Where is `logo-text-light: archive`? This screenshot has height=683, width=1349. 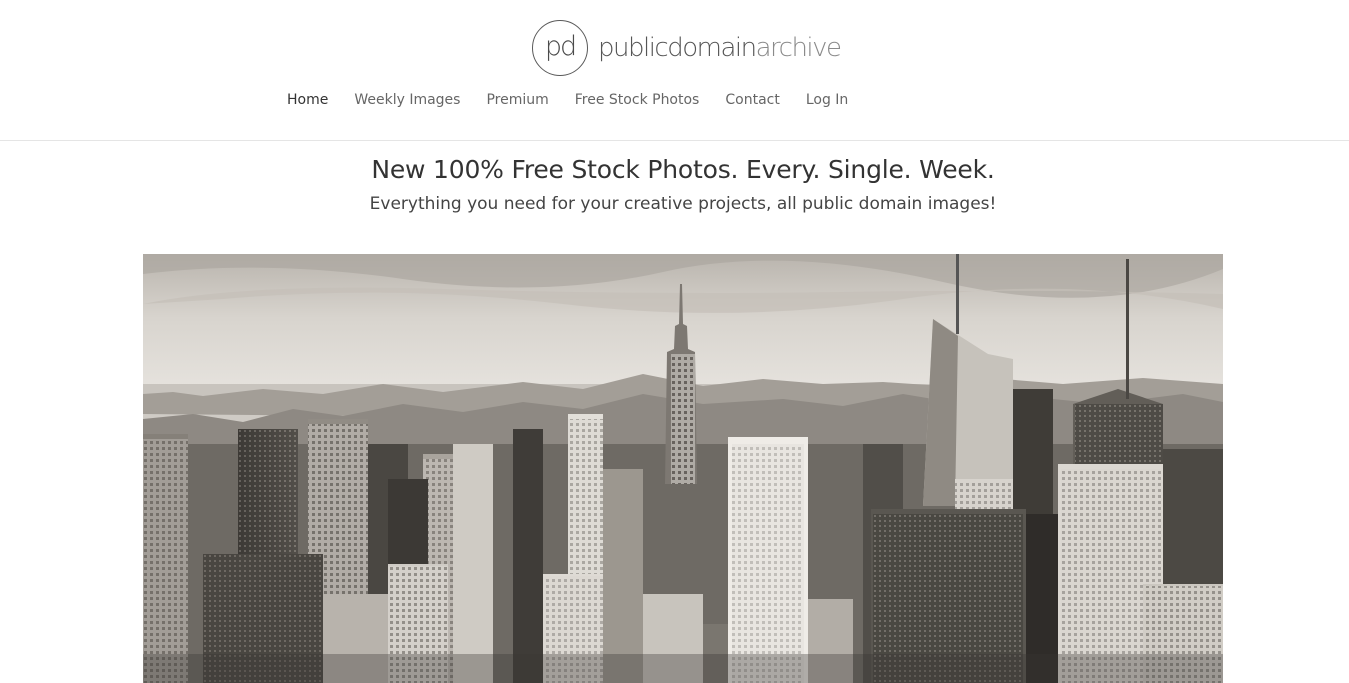 logo-text-light: archive is located at coordinates (798, 48).